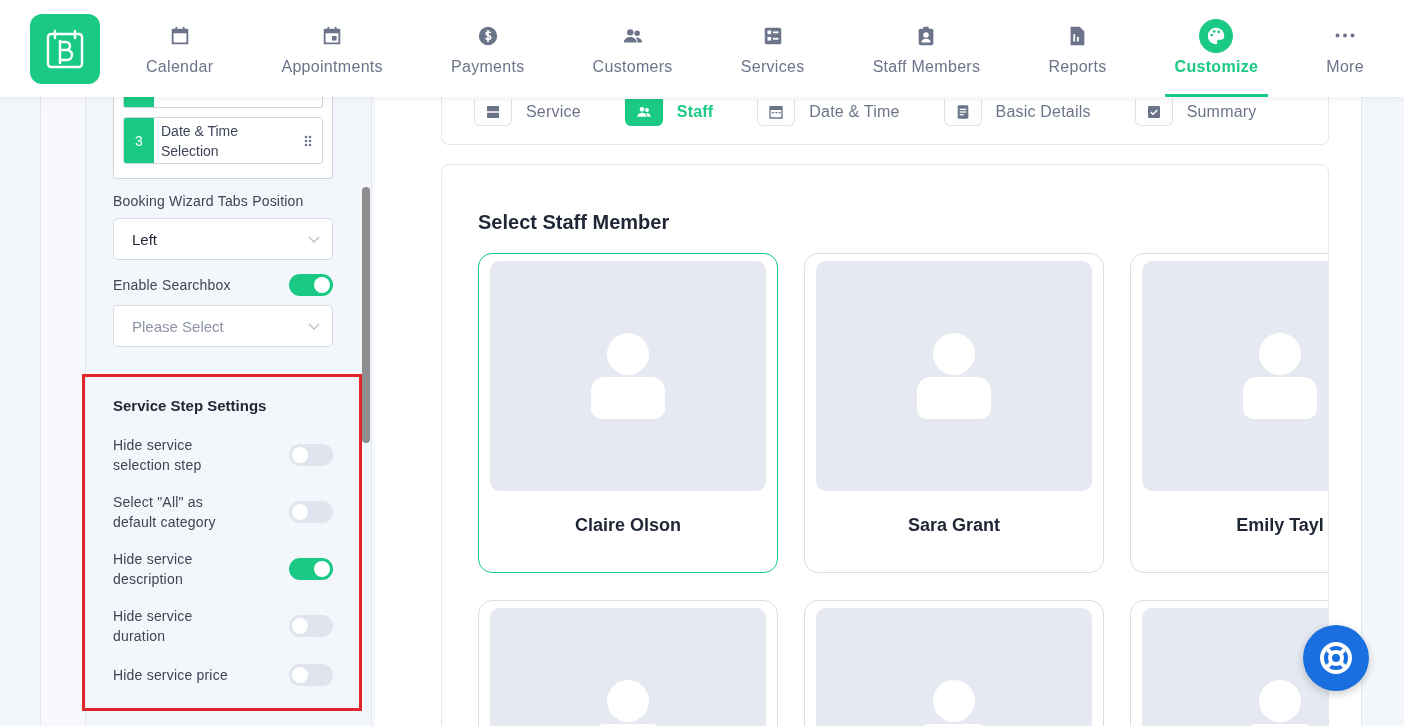 The image size is (1404, 726). Describe the element at coordinates (953, 525) in the screenshot. I see `staff-name: Sara Grant` at that location.